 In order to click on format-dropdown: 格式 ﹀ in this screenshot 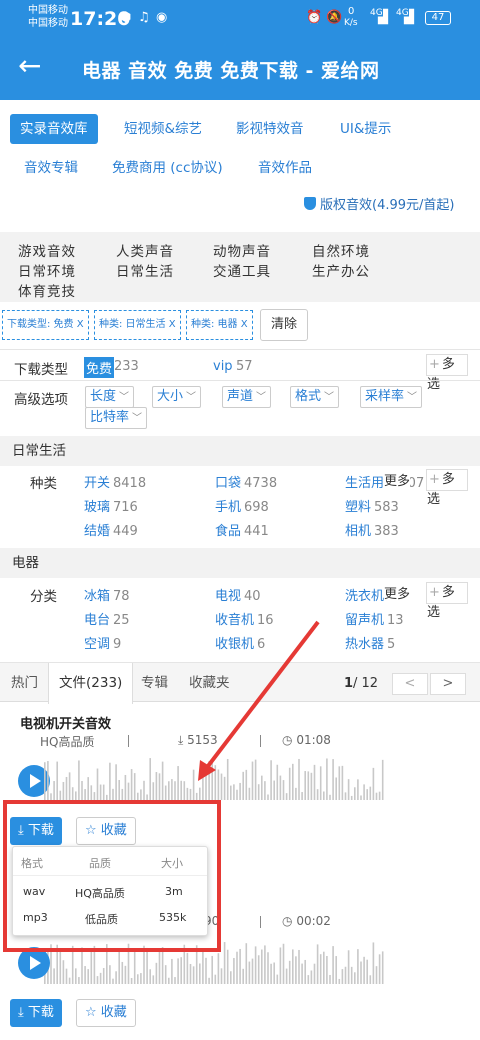, I will do `click(315, 397)`.